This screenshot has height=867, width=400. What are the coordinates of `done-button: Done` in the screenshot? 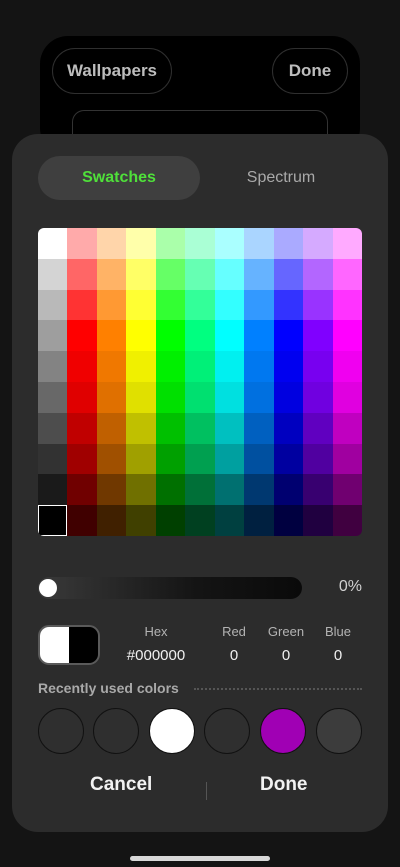 It's located at (284, 785).